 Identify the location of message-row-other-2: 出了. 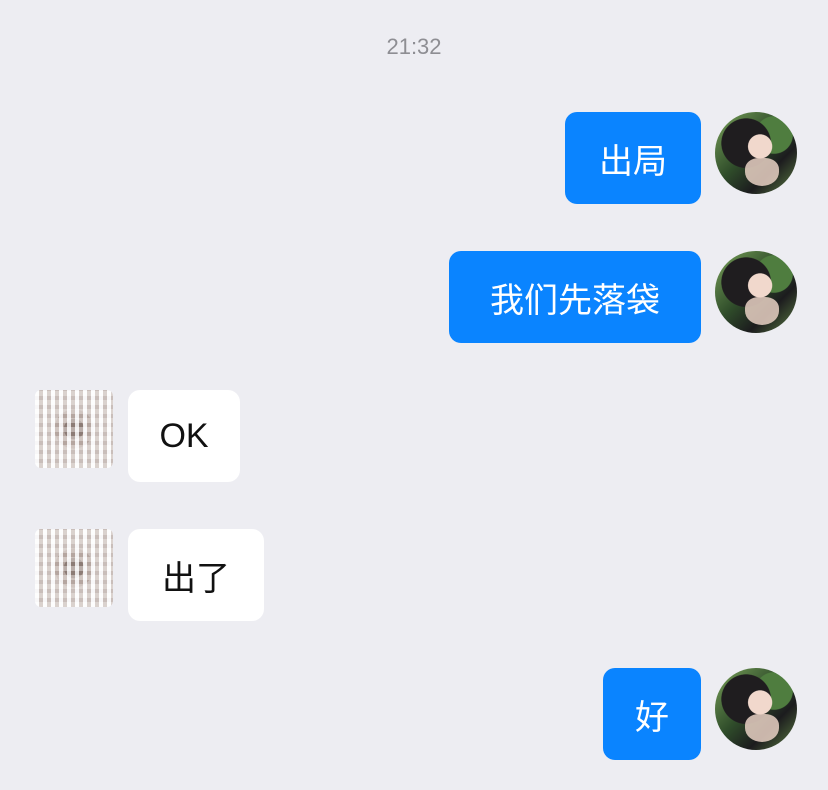
(414, 576).